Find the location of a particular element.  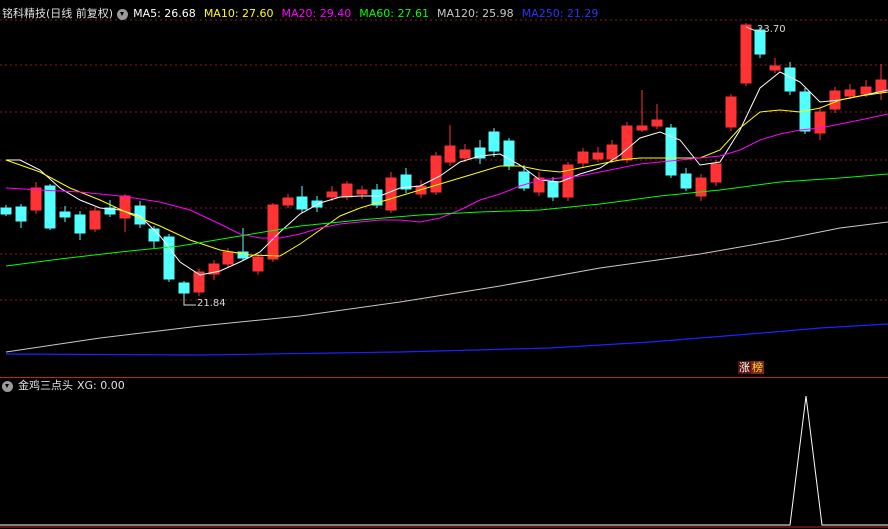

indicator-legend: 金鸡三点头 XG: 0.00 is located at coordinates (67, 386).